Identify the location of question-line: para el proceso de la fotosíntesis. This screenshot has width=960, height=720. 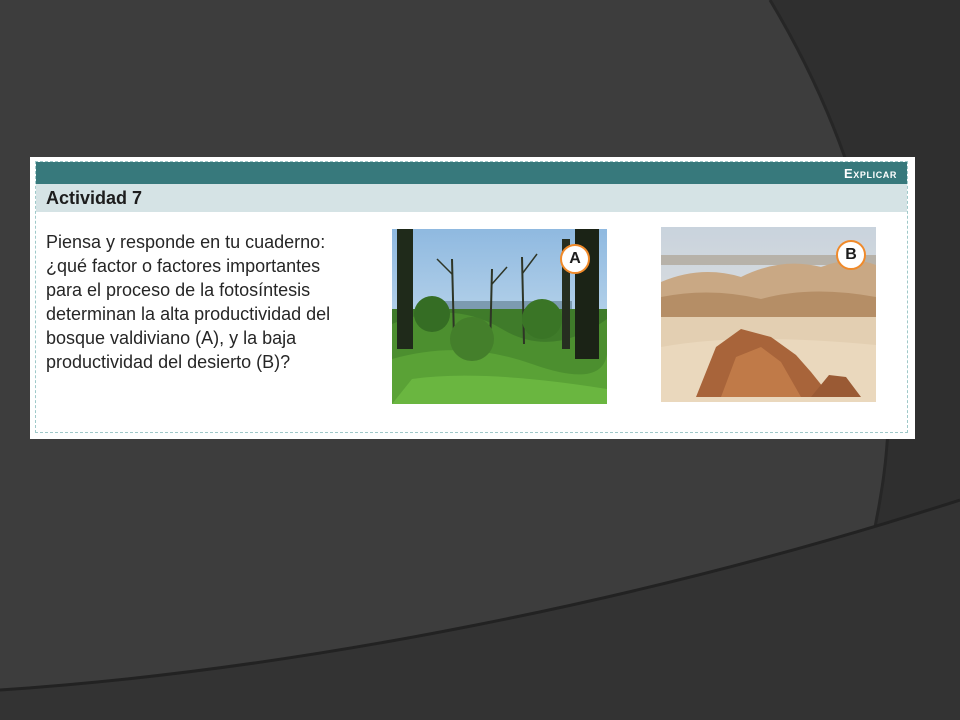
(178, 290).